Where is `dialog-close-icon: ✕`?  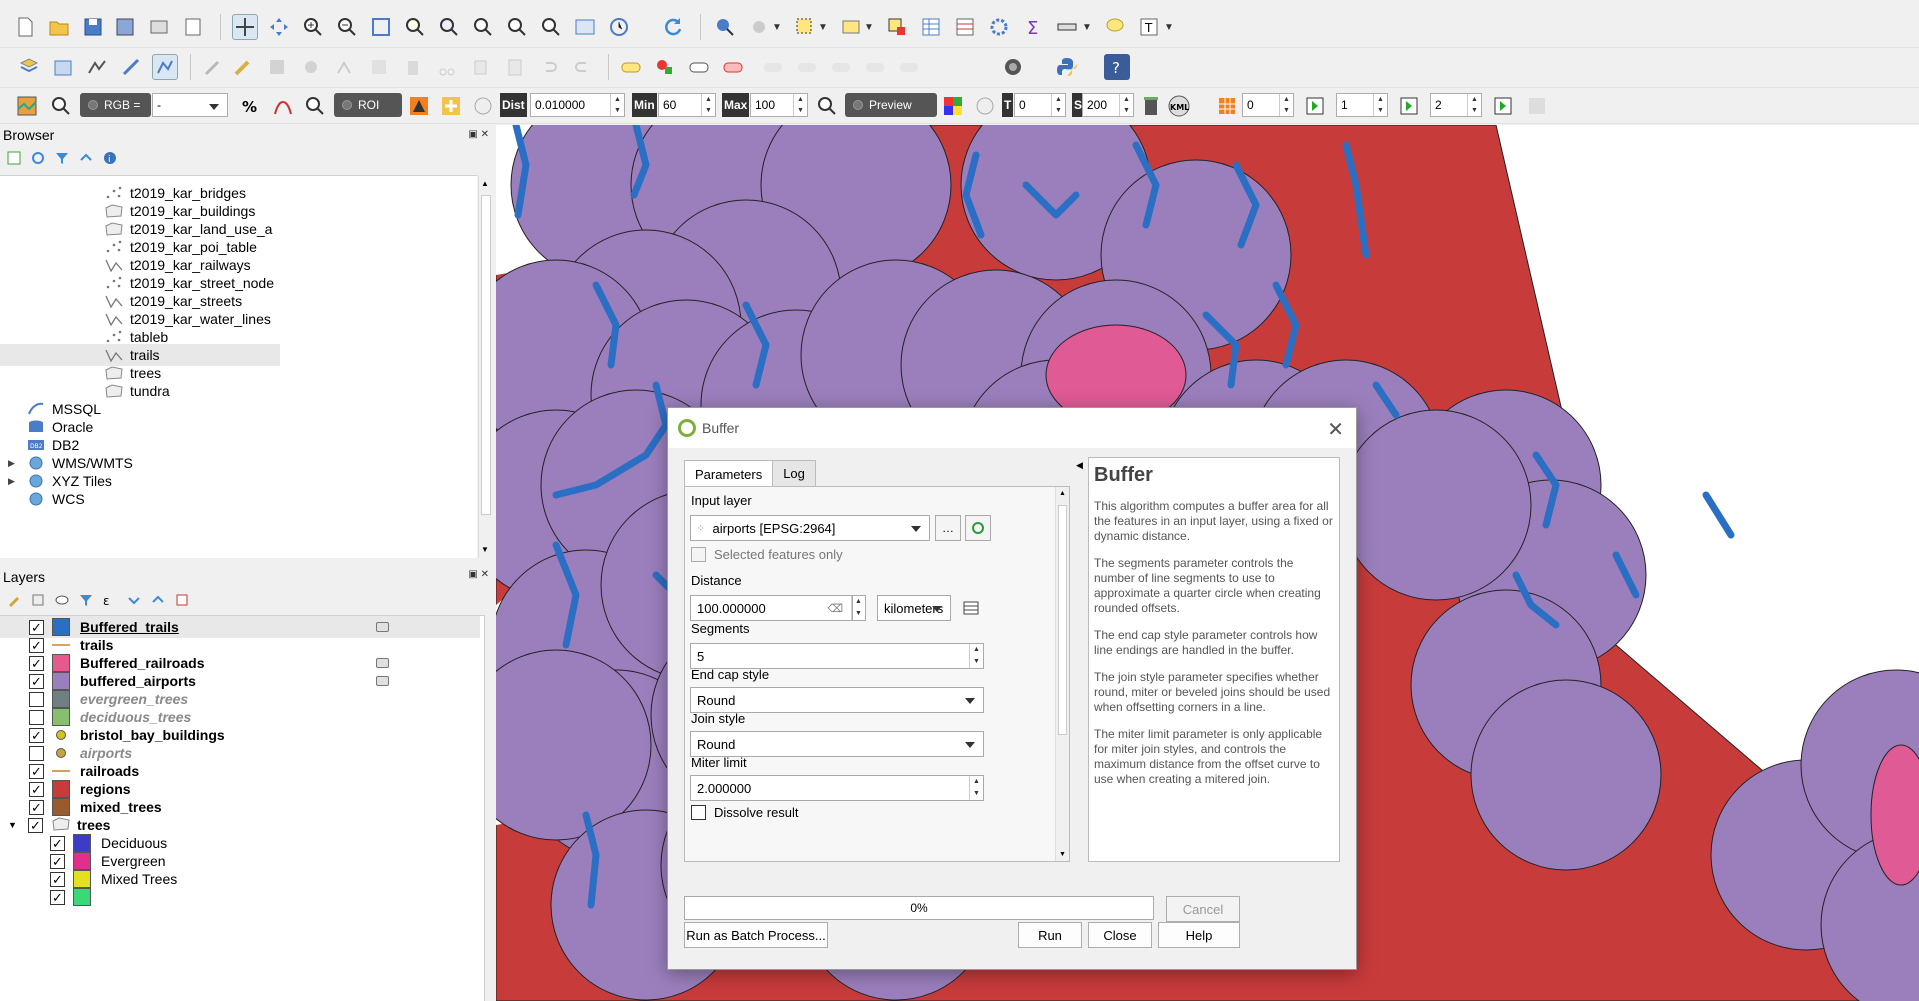
dialog-close-icon: ✕ is located at coordinates (1335, 429).